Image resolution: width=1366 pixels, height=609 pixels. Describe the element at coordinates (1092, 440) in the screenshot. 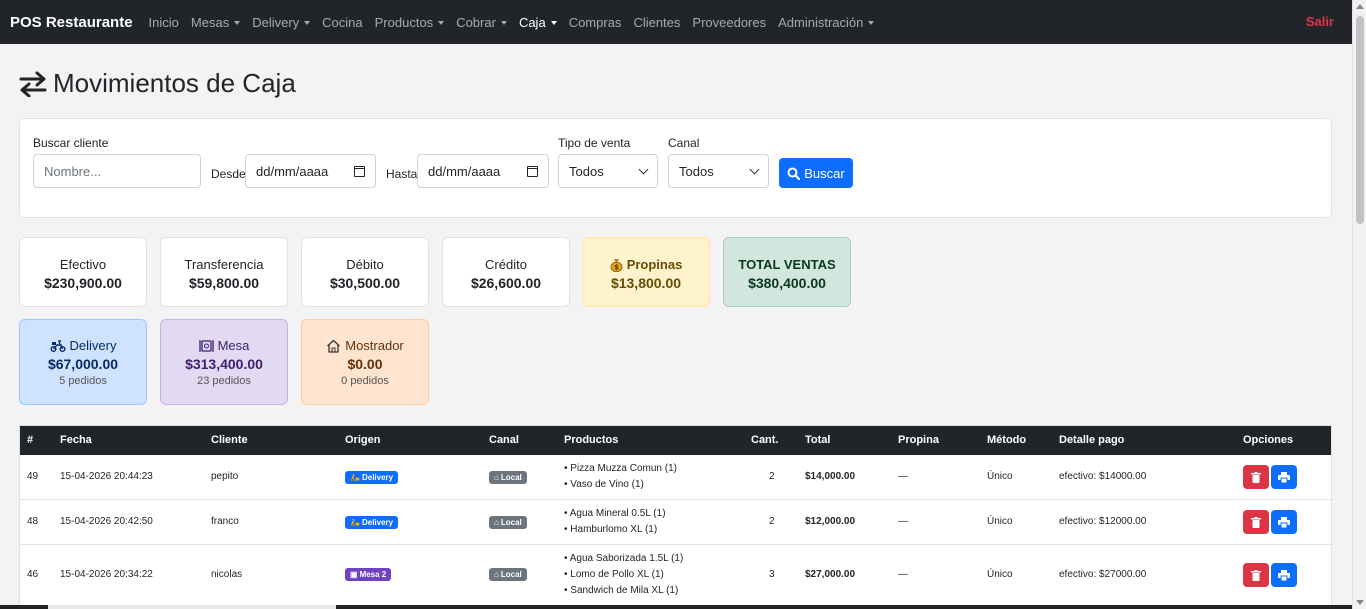

I see `col-detalle-pago: Detalle pago` at that location.